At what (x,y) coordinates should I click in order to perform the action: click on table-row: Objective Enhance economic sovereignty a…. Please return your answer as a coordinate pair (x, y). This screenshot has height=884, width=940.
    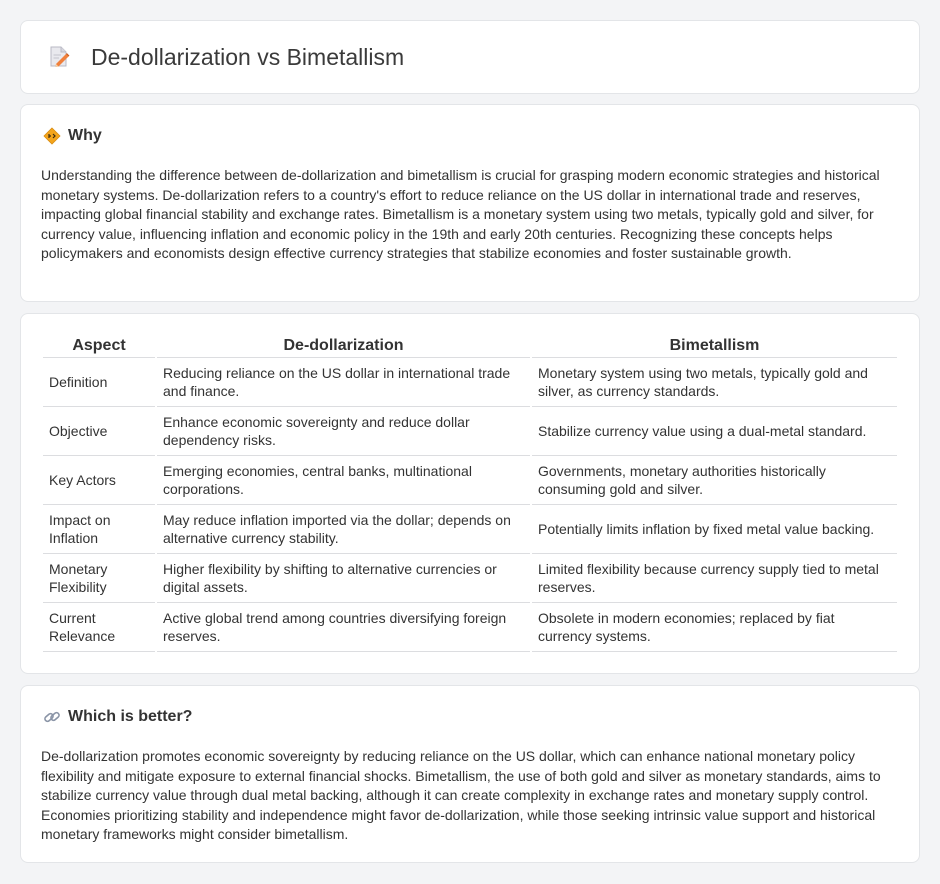
    Looking at the image, I should click on (470, 431).